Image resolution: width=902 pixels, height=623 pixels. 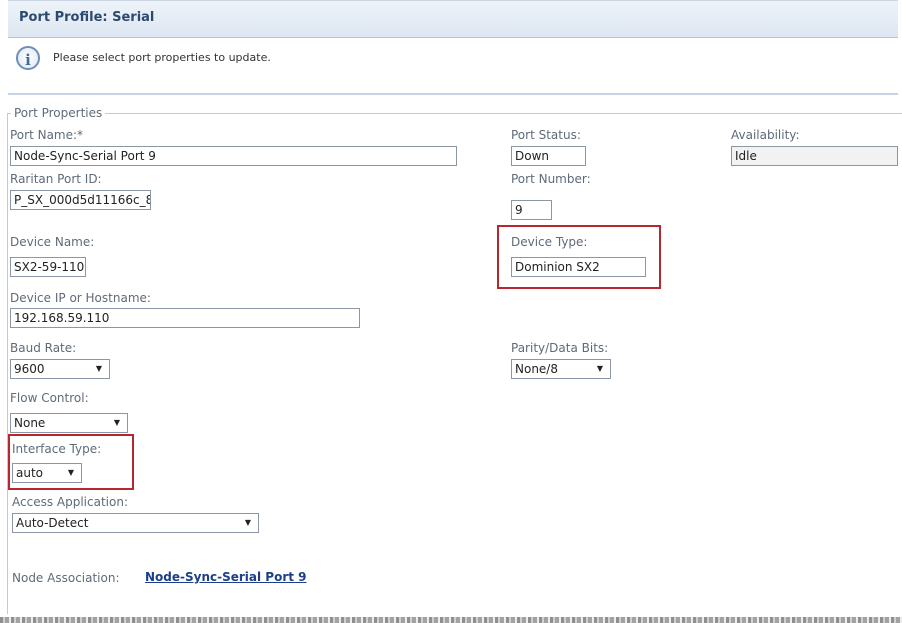 I want to click on page-title: Port Profile: Serial, so click(x=87, y=17).